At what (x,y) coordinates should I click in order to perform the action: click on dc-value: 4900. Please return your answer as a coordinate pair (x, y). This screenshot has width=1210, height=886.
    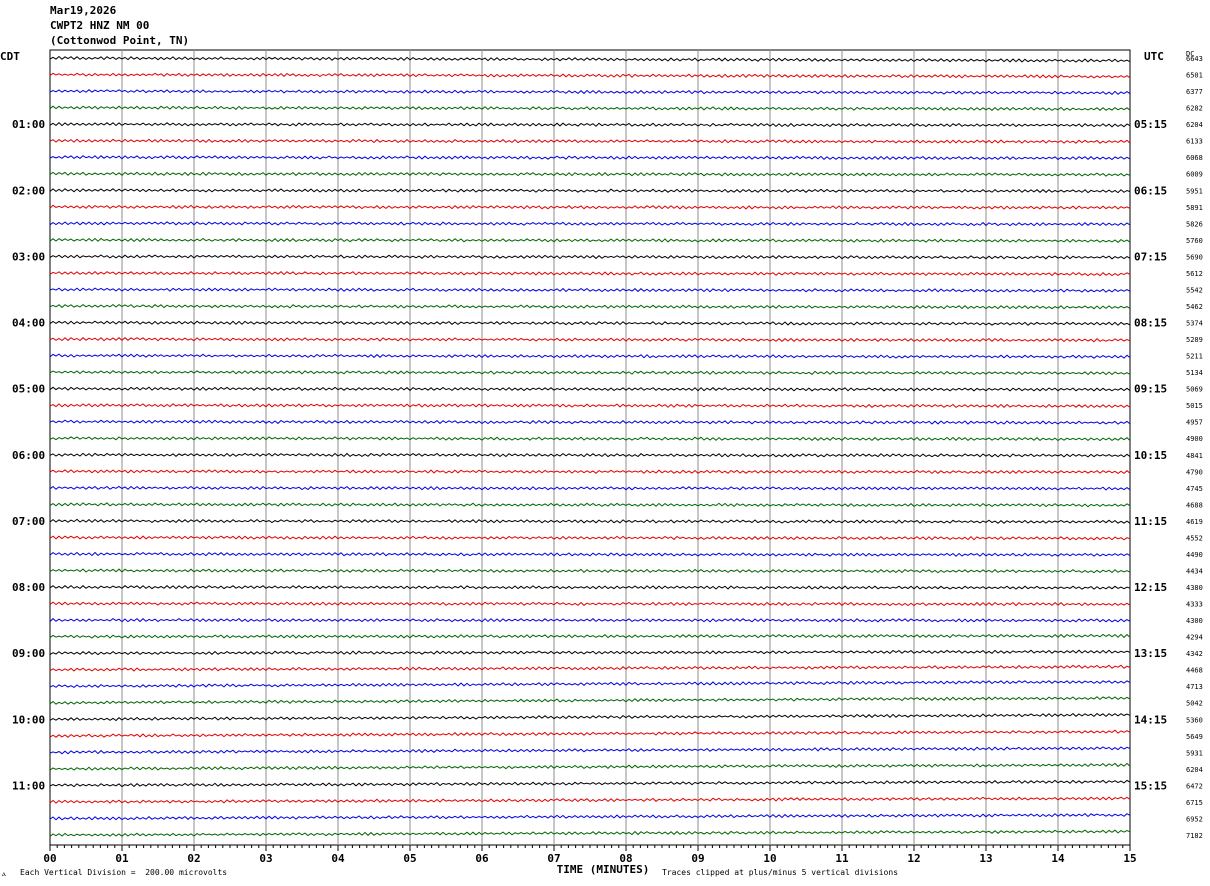
    Looking at the image, I should click on (1194, 439).